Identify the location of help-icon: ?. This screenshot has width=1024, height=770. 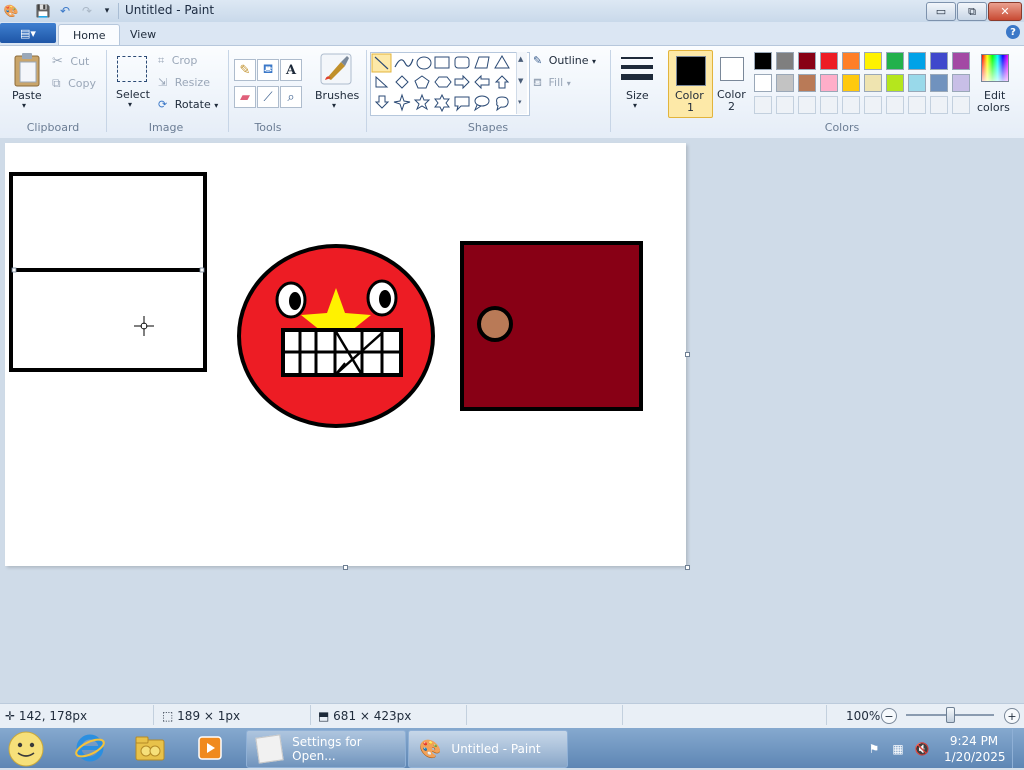
(1013, 32).